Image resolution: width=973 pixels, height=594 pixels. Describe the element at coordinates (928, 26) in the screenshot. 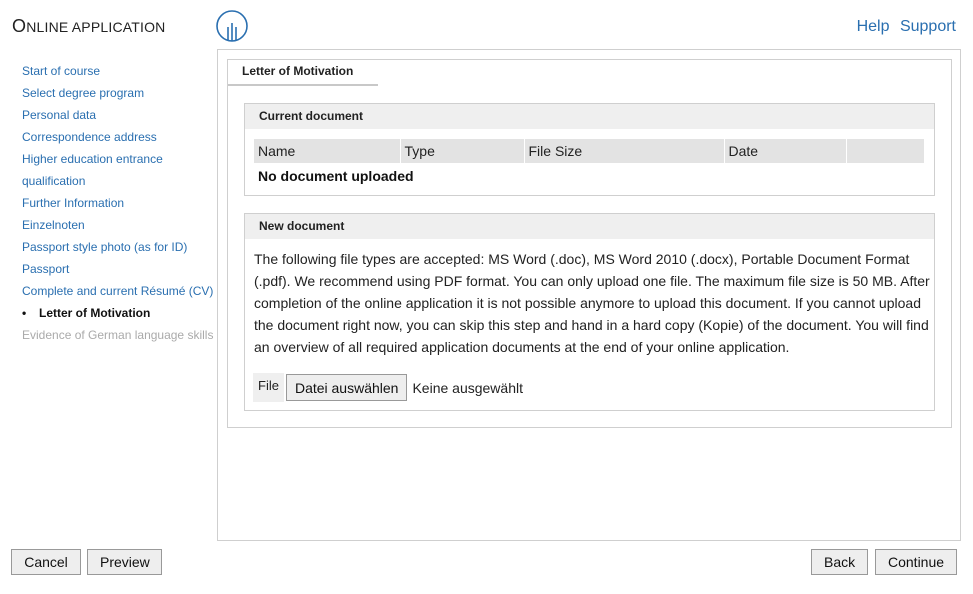

I see `support-link: Support` at that location.